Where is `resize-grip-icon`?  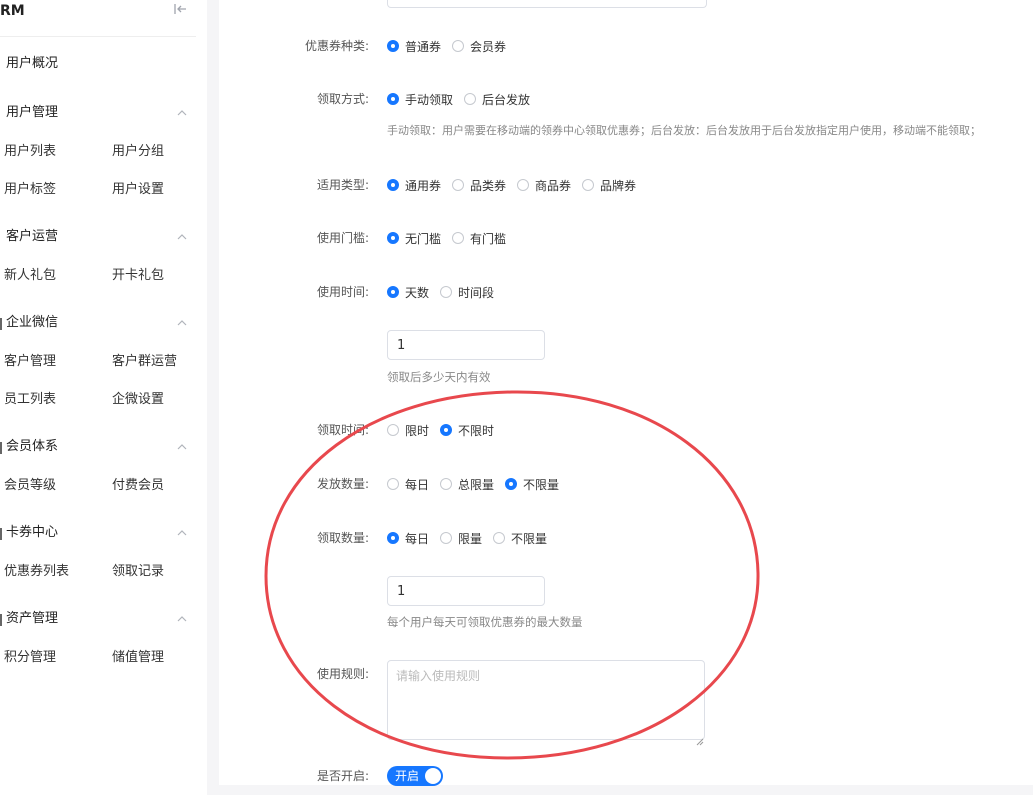
resize-grip-icon is located at coordinates (700, 738).